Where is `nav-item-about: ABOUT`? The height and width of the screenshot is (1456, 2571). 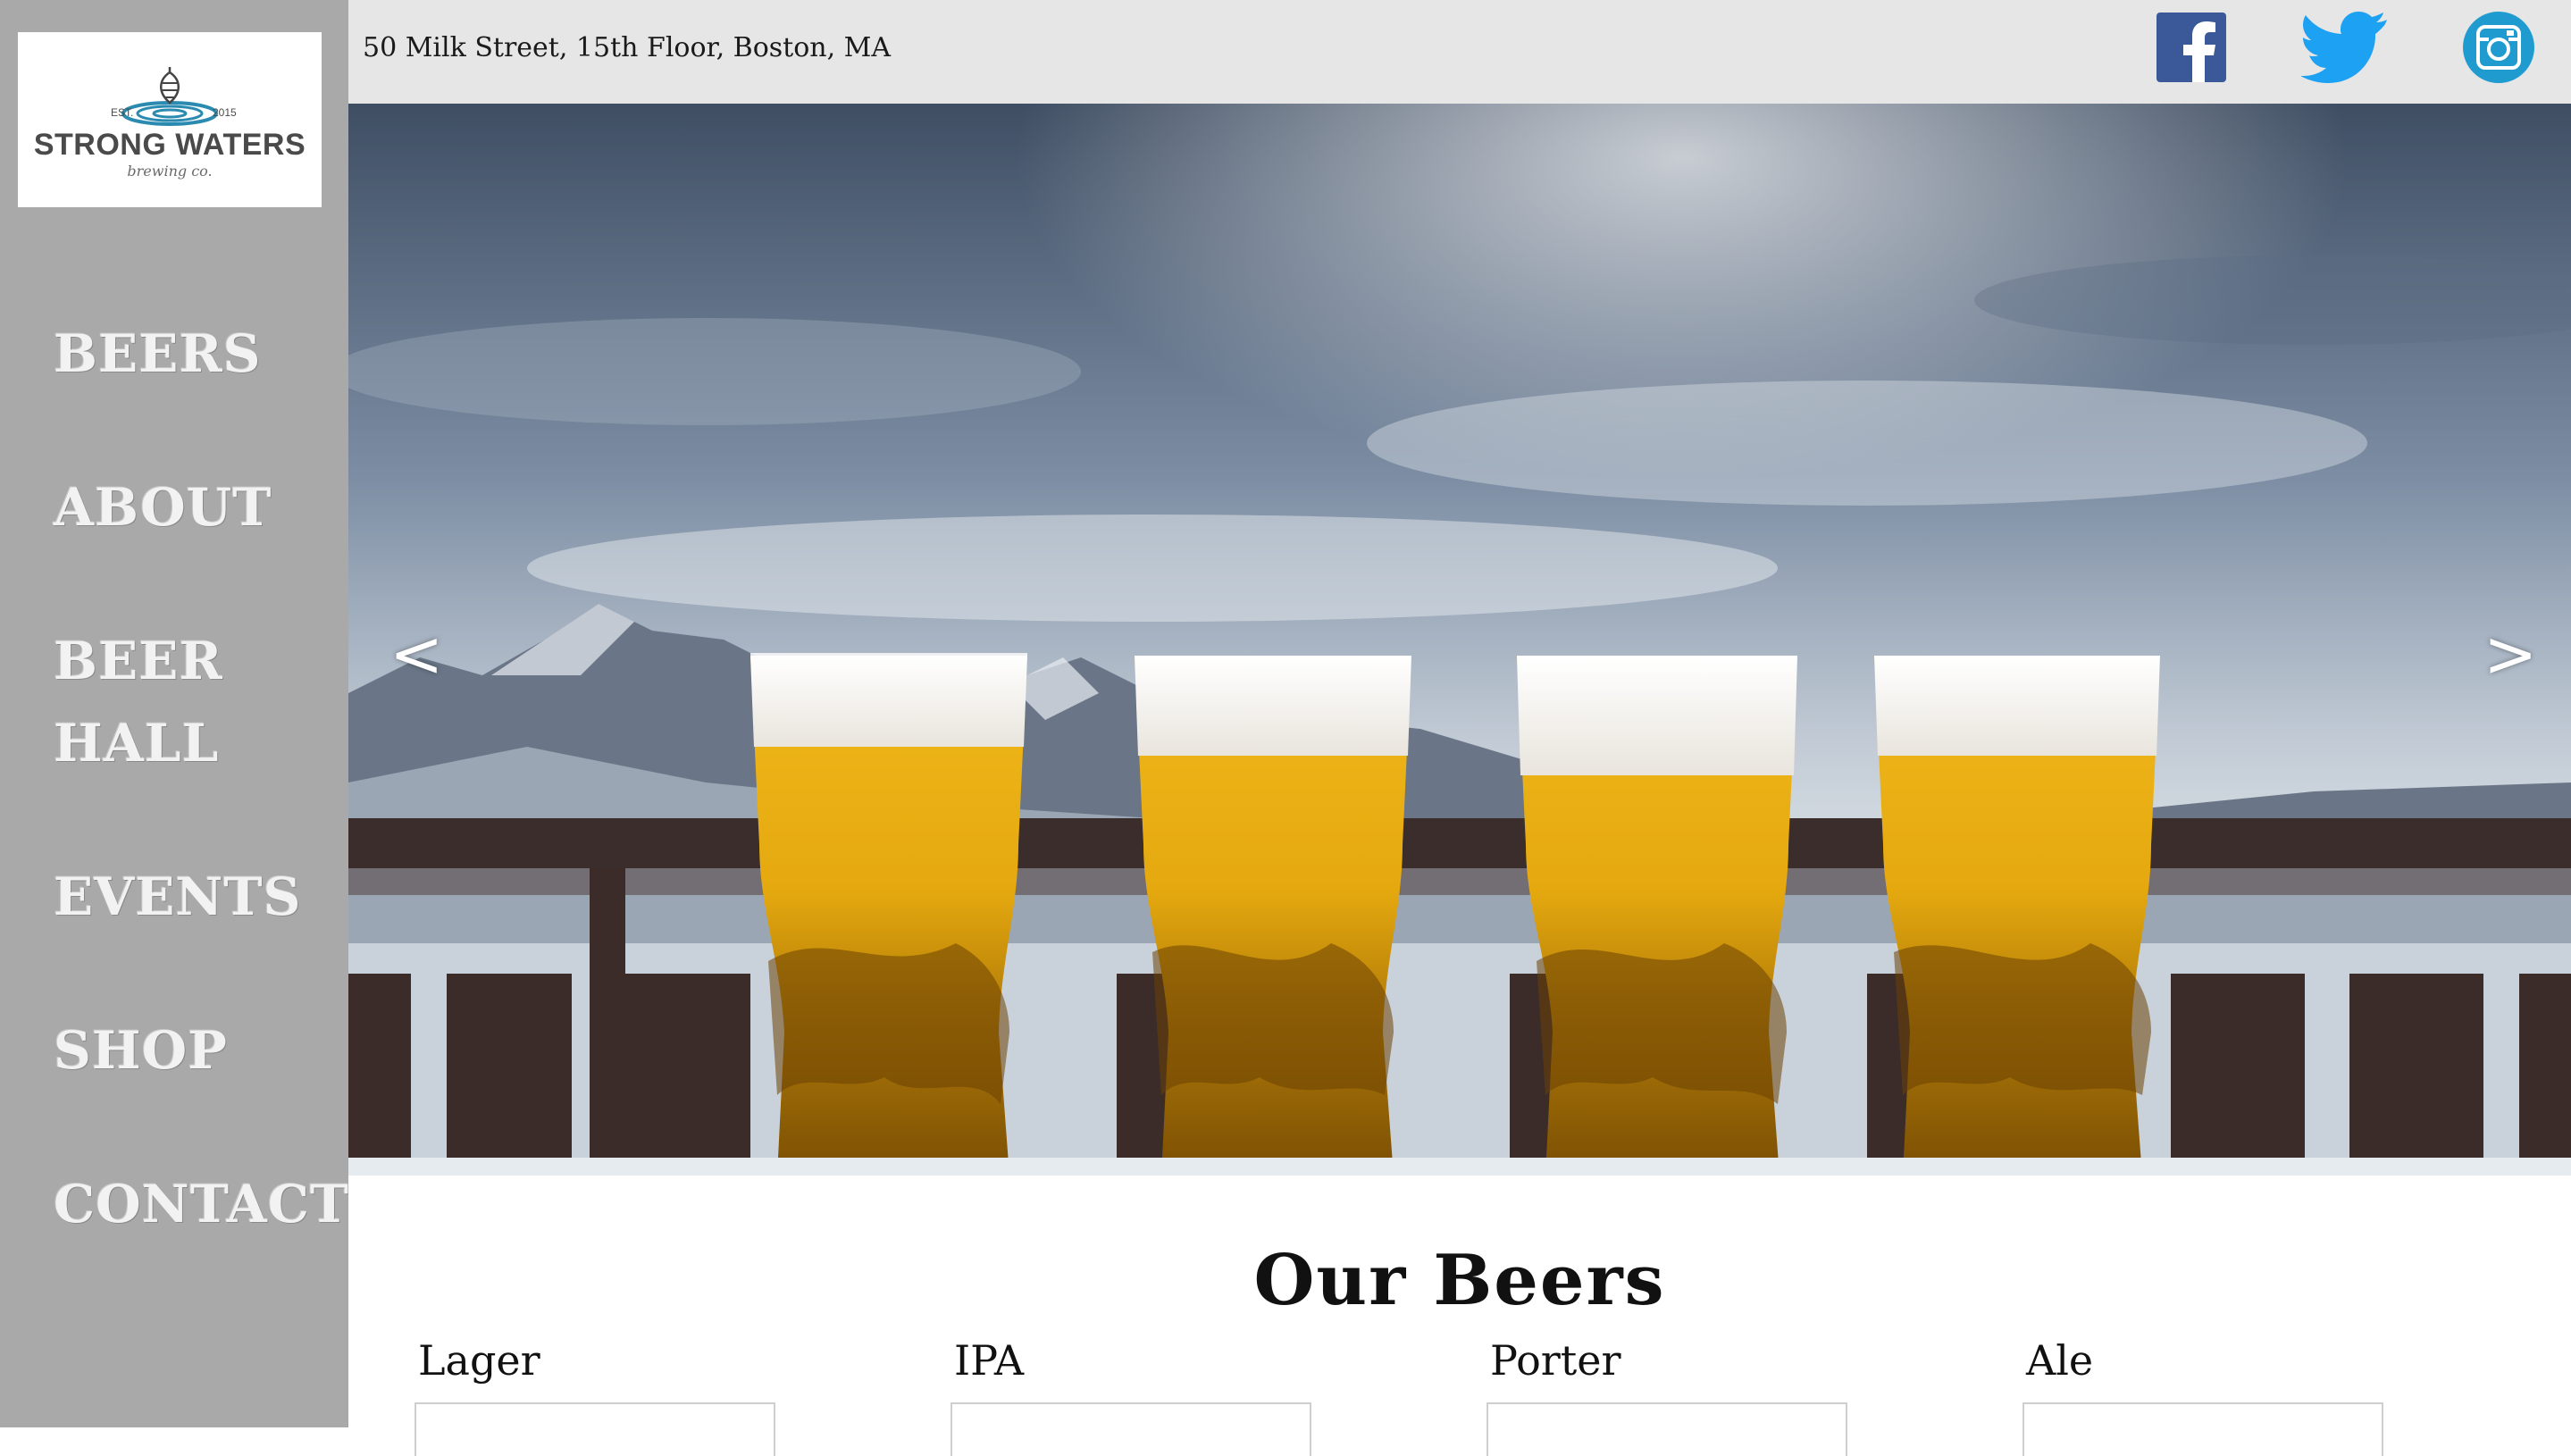
nav-item-about: ABOUT is located at coordinates (196, 507).